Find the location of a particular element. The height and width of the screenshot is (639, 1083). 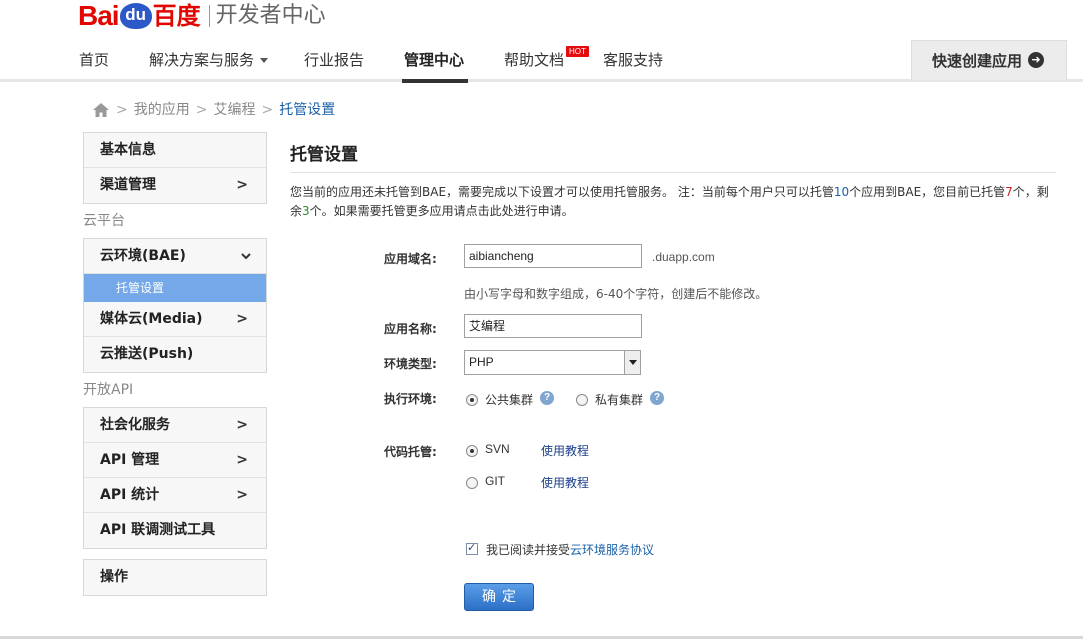

domain-hint: 由小写字母和数字组成，6-40个字符，创建后不能修改。 is located at coordinates (616, 294).